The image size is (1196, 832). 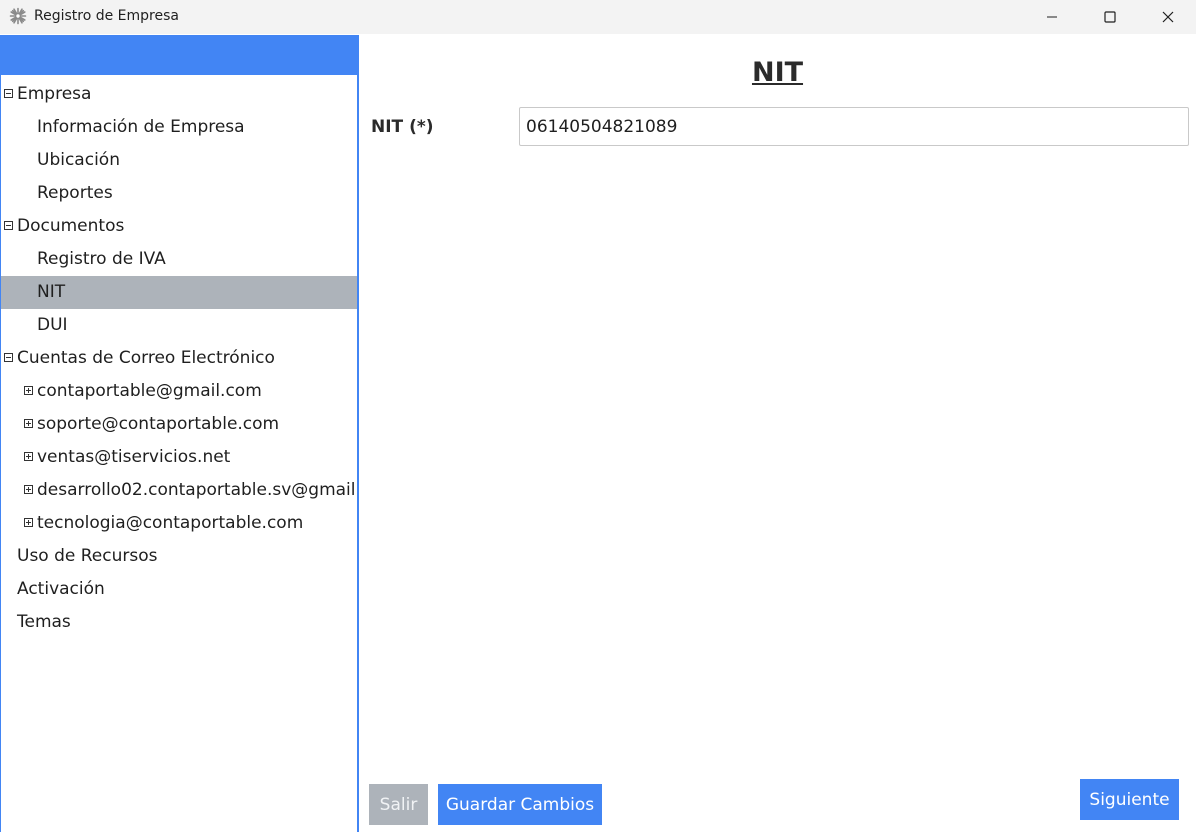 I want to click on minimize-icon, so click(x=1052, y=17).